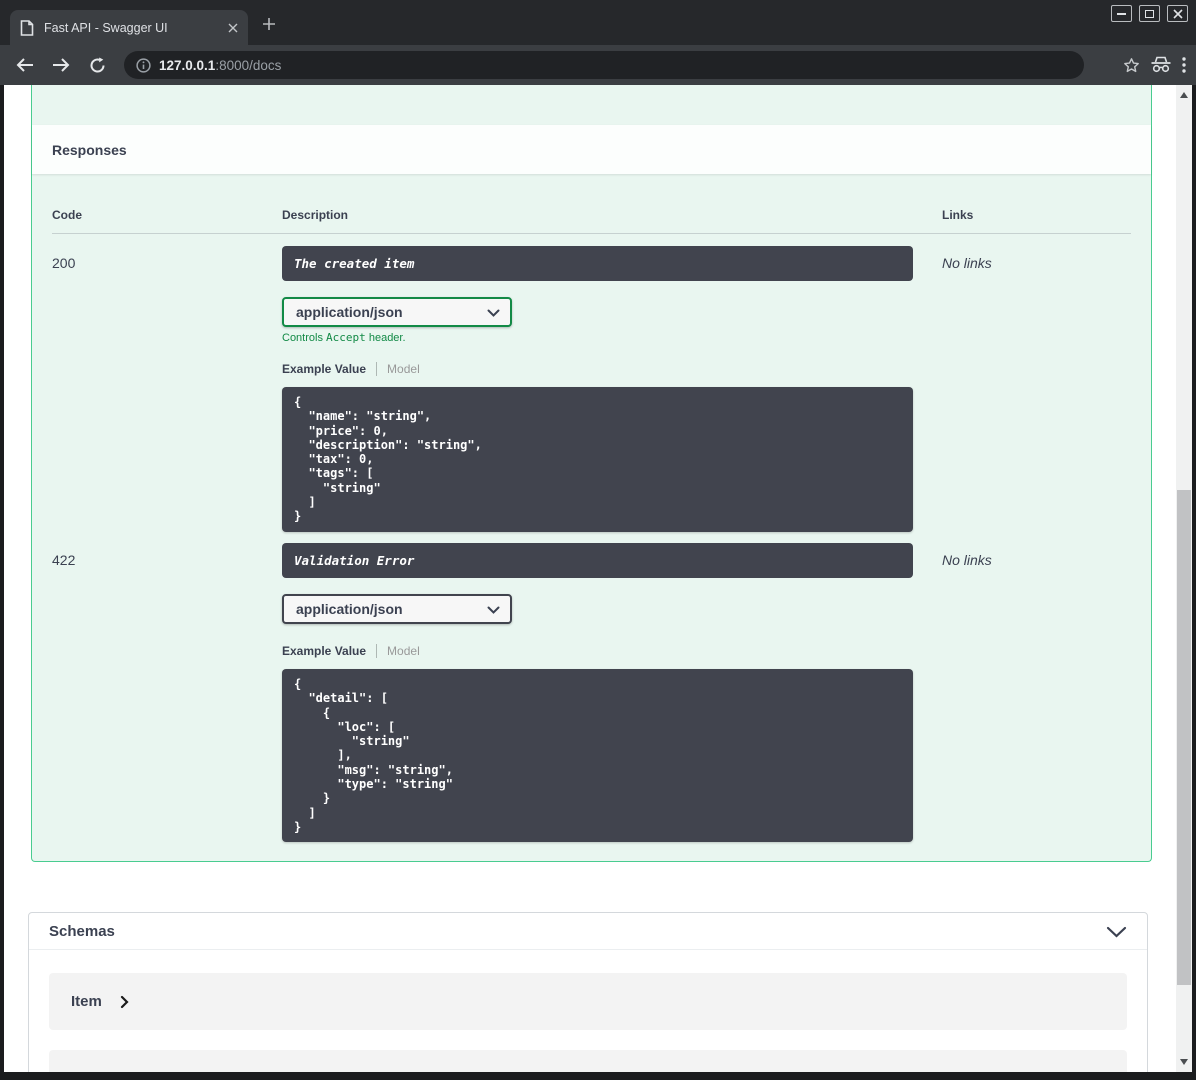  I want to click on incognito-icon, so click(1161, 65).